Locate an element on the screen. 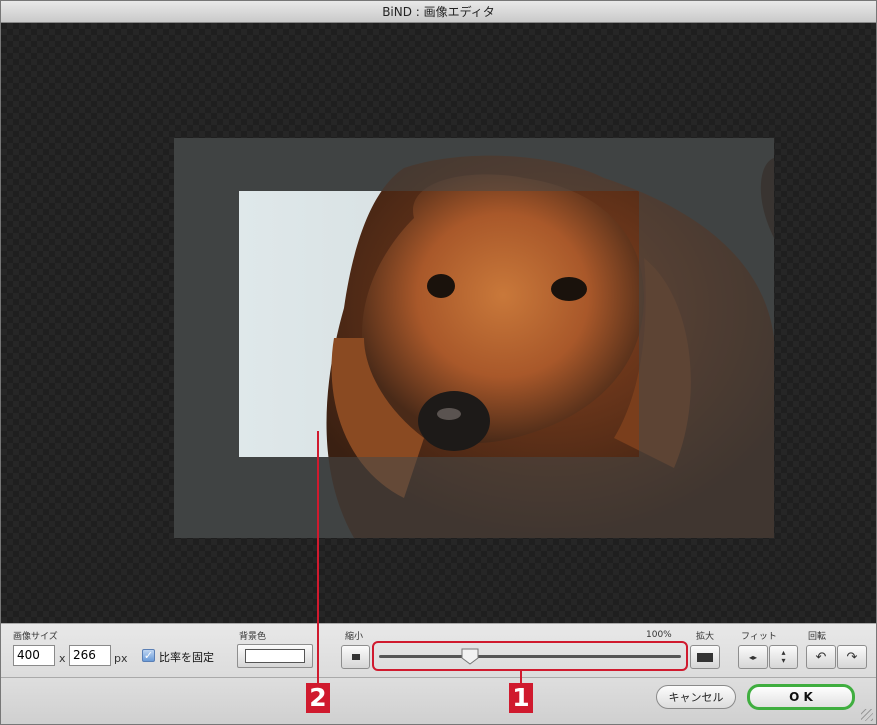 This screenshot has height=725, width=877. window-title: BiND : 画像エディタ is located at coordinates (438, 12).